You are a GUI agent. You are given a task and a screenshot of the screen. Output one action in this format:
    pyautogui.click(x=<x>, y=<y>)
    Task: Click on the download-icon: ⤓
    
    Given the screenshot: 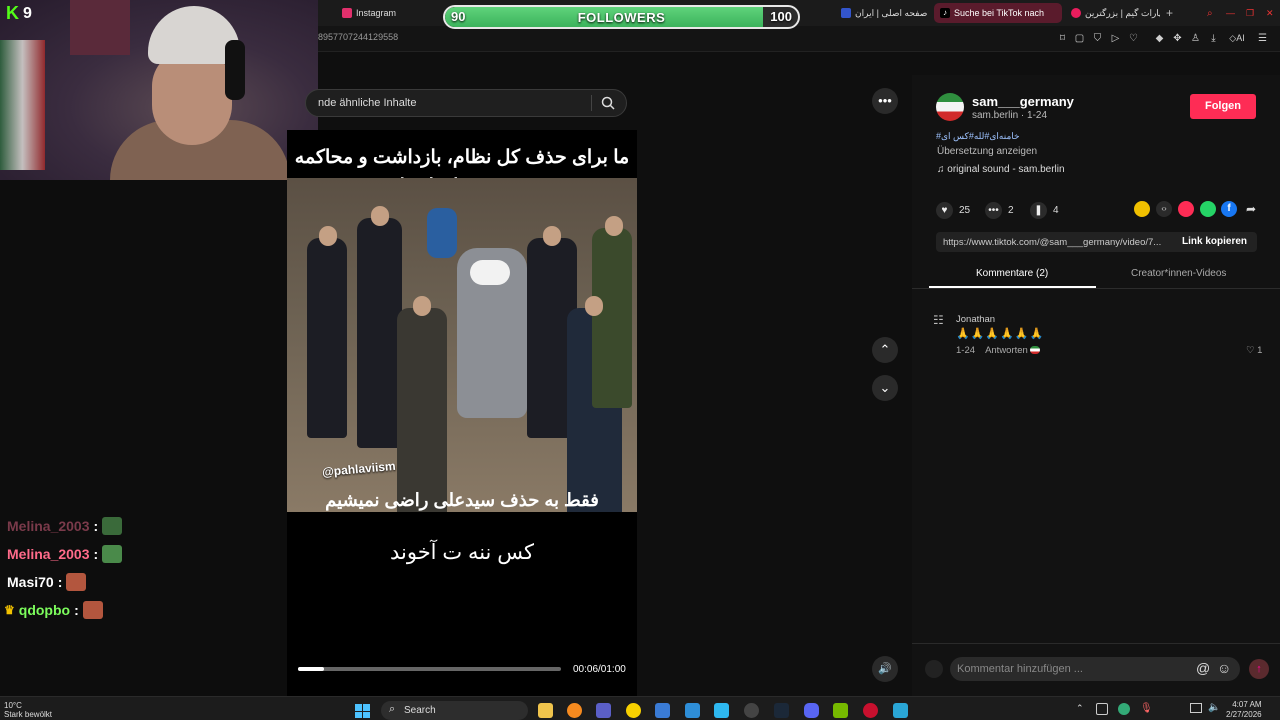 What is the action you would take?
    pyautogui.click(x=1213, y=38)
    